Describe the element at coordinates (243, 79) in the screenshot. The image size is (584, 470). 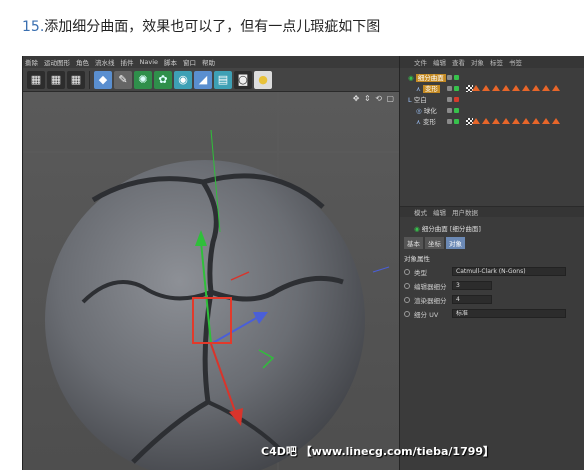
I see `camera-icon: ◙` at that location.